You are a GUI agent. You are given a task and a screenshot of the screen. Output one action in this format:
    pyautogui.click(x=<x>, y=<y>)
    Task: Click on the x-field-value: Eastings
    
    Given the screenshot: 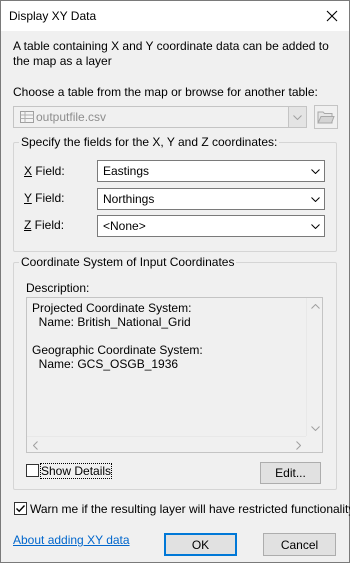 What is the action you would take?
    pyautogui.click(x=126, y=171)
    